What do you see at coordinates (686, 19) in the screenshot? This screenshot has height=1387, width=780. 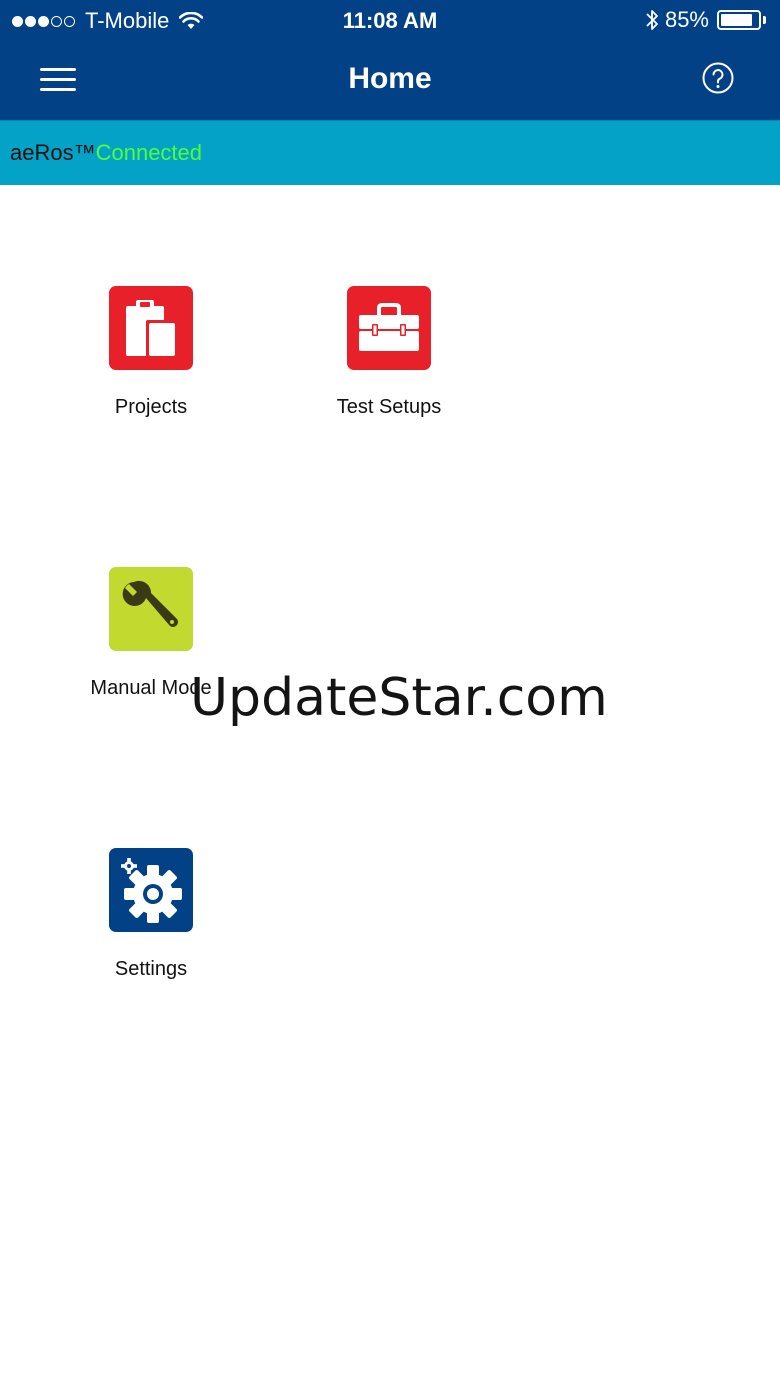 I see `battery-percent: 85%` at bounding box center [686, 19].